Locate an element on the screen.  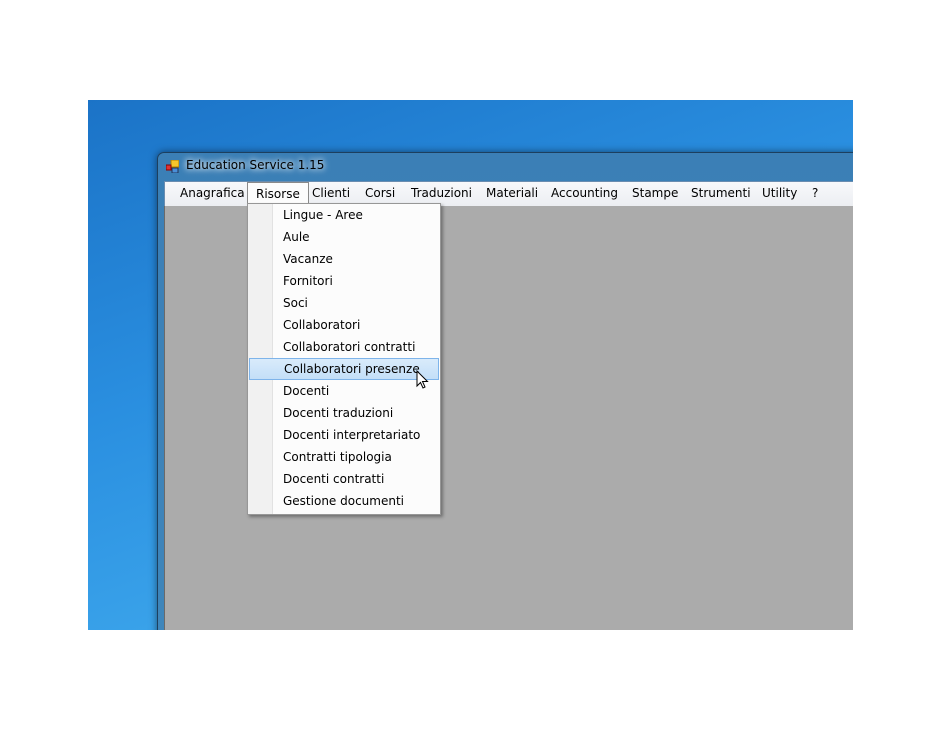
menu-item-label: Docenti traduzioni is located at coordinates (338, 413).